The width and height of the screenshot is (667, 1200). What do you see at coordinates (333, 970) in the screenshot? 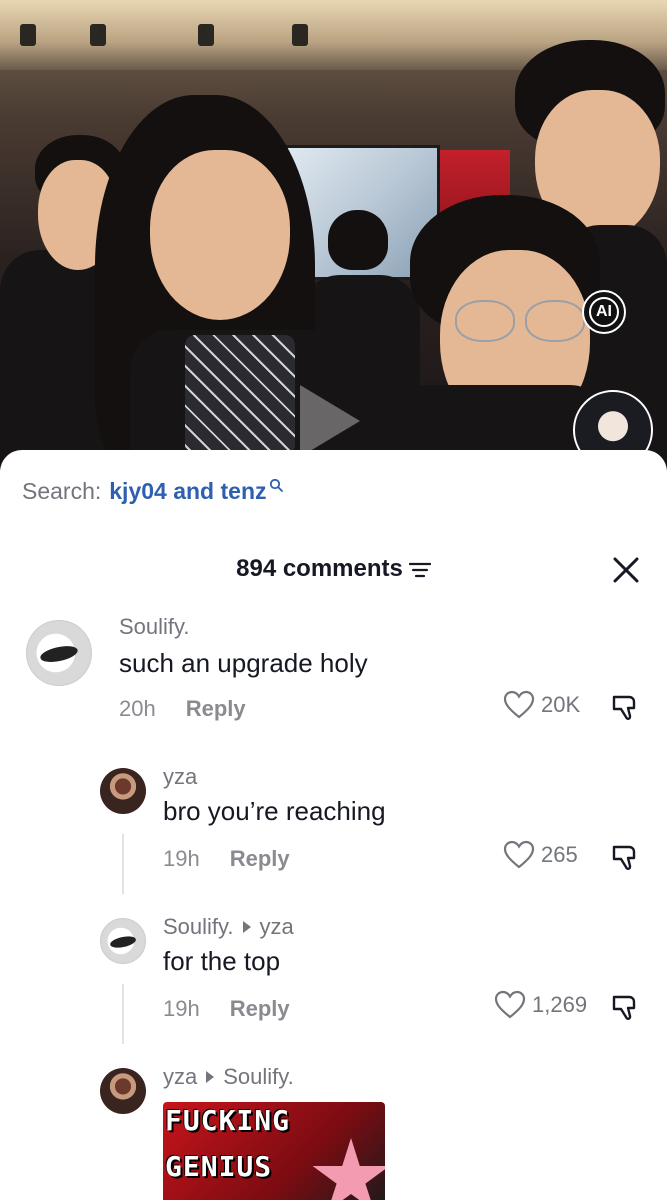
I see `comment-reply-item: Soulify. yza for the top 19h Reply 1,269` at bounding box center [333, 970].